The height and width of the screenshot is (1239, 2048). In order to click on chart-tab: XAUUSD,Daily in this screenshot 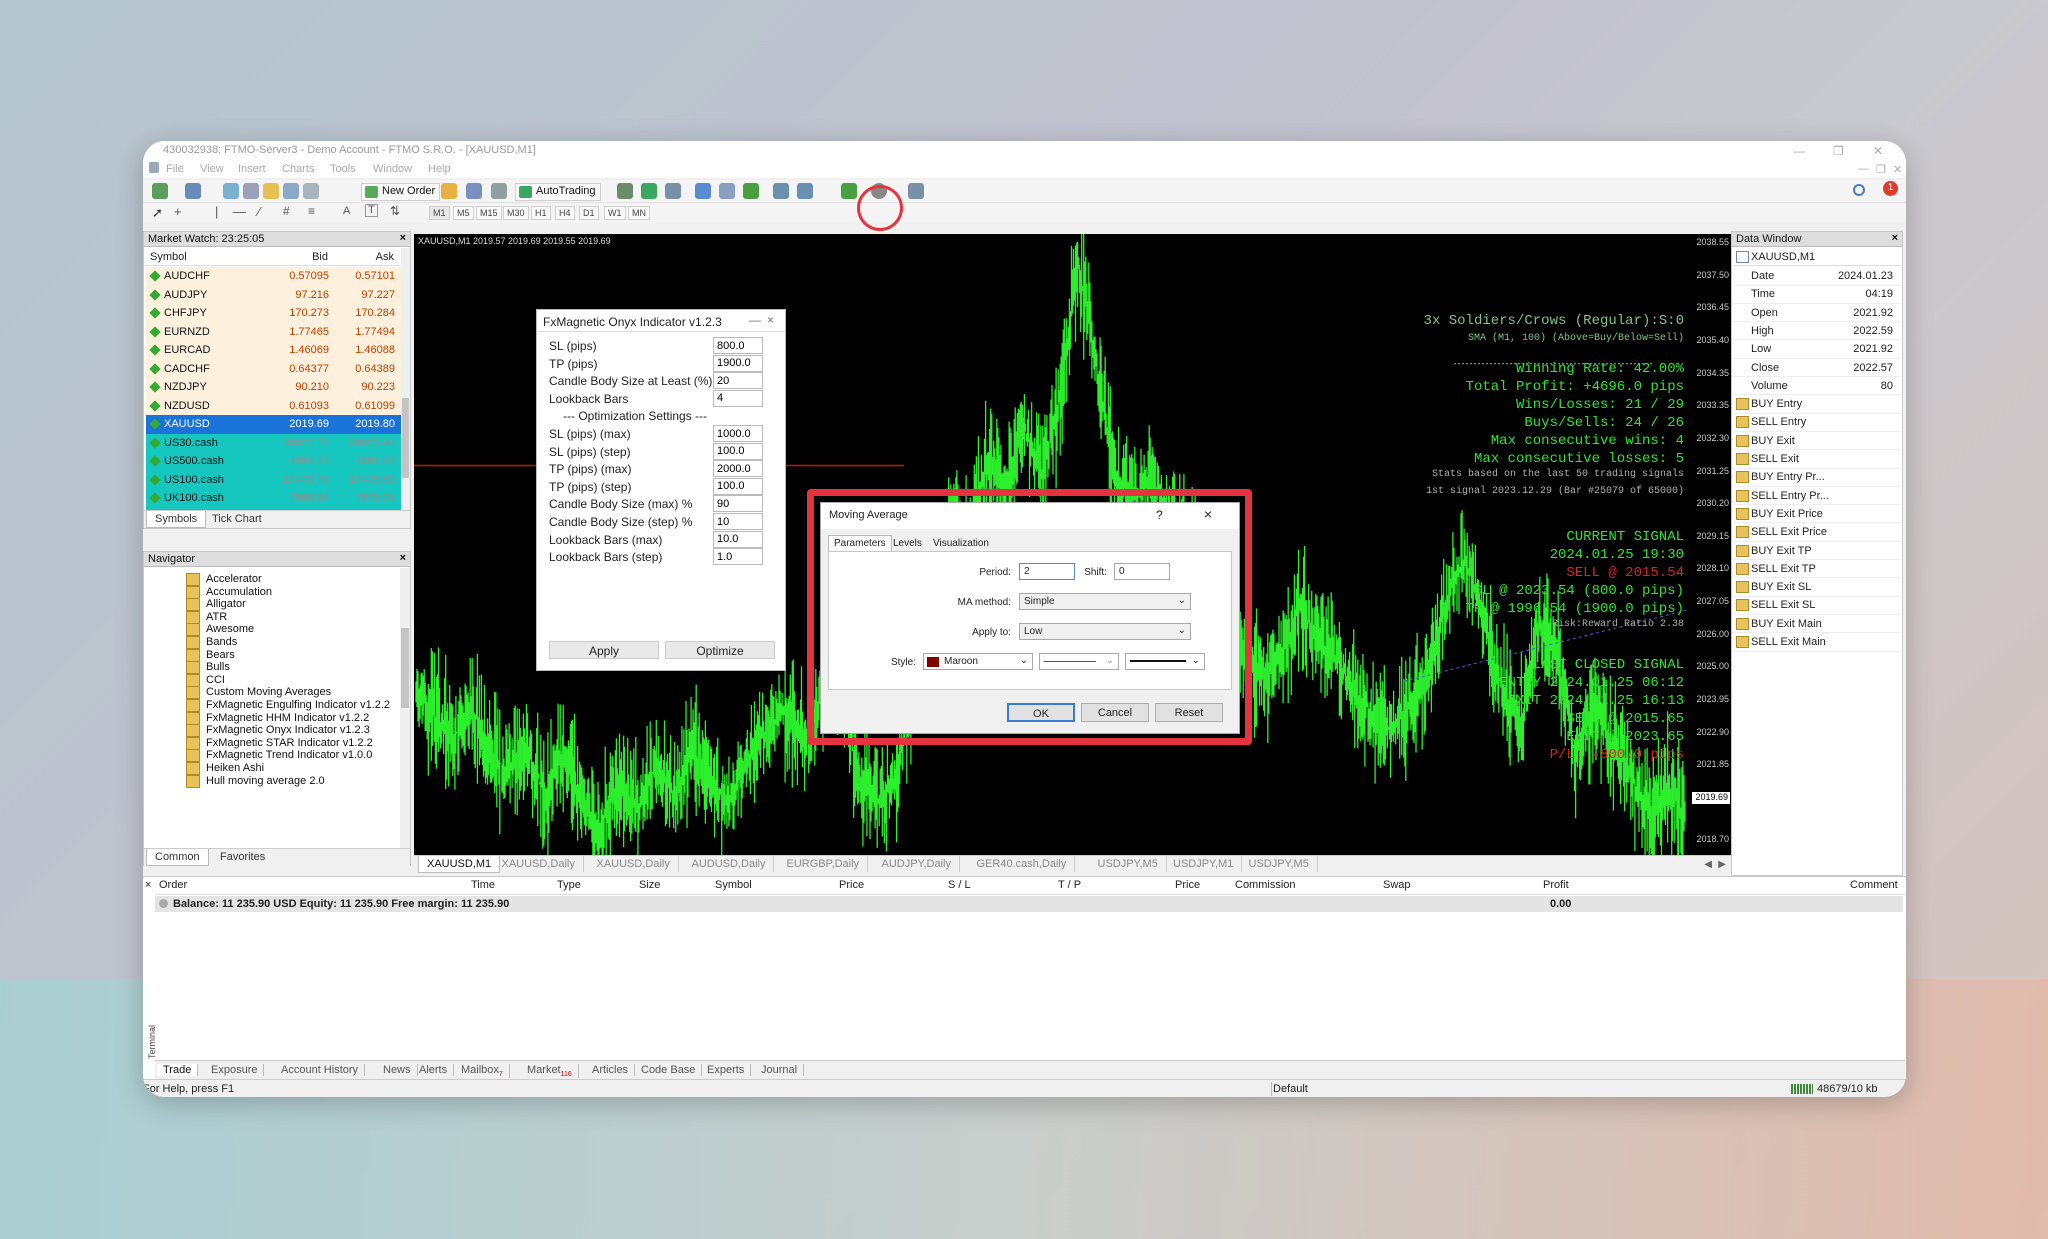, I will do `click(634, 864)`.